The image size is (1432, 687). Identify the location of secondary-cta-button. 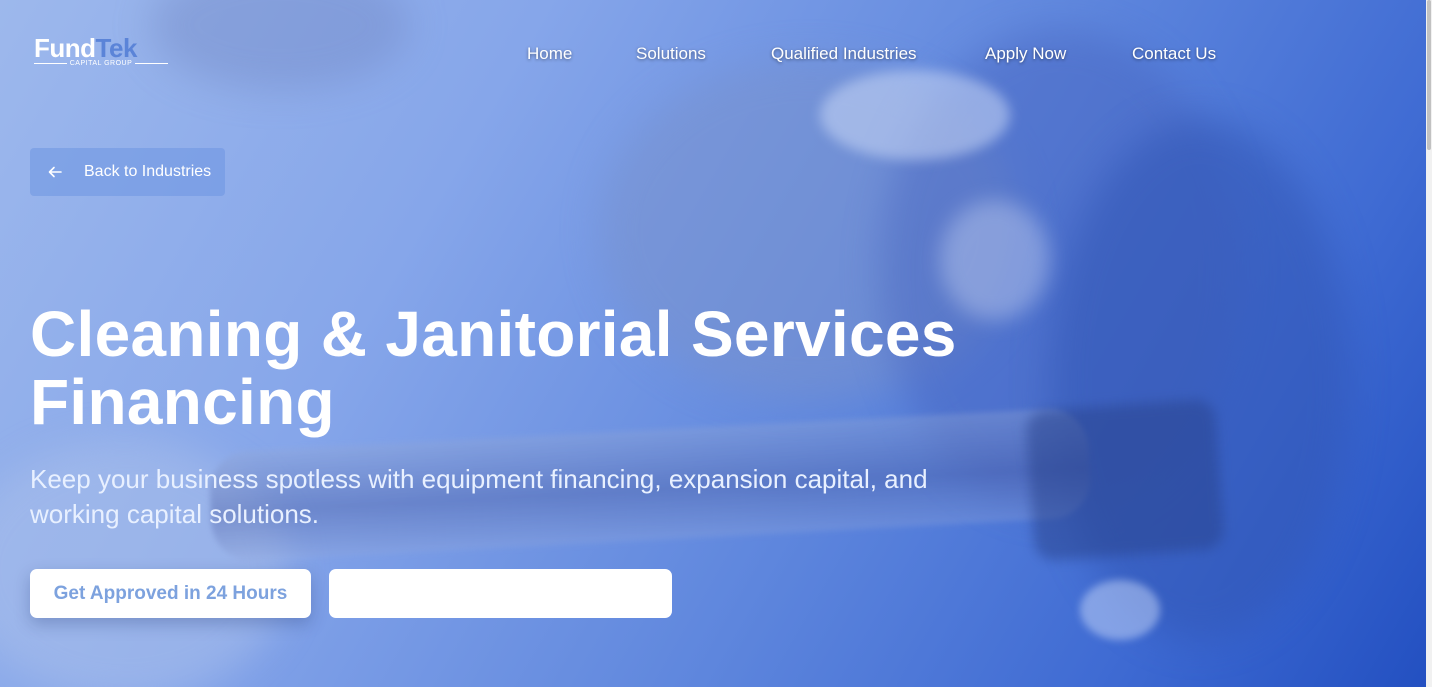
(500, 593).